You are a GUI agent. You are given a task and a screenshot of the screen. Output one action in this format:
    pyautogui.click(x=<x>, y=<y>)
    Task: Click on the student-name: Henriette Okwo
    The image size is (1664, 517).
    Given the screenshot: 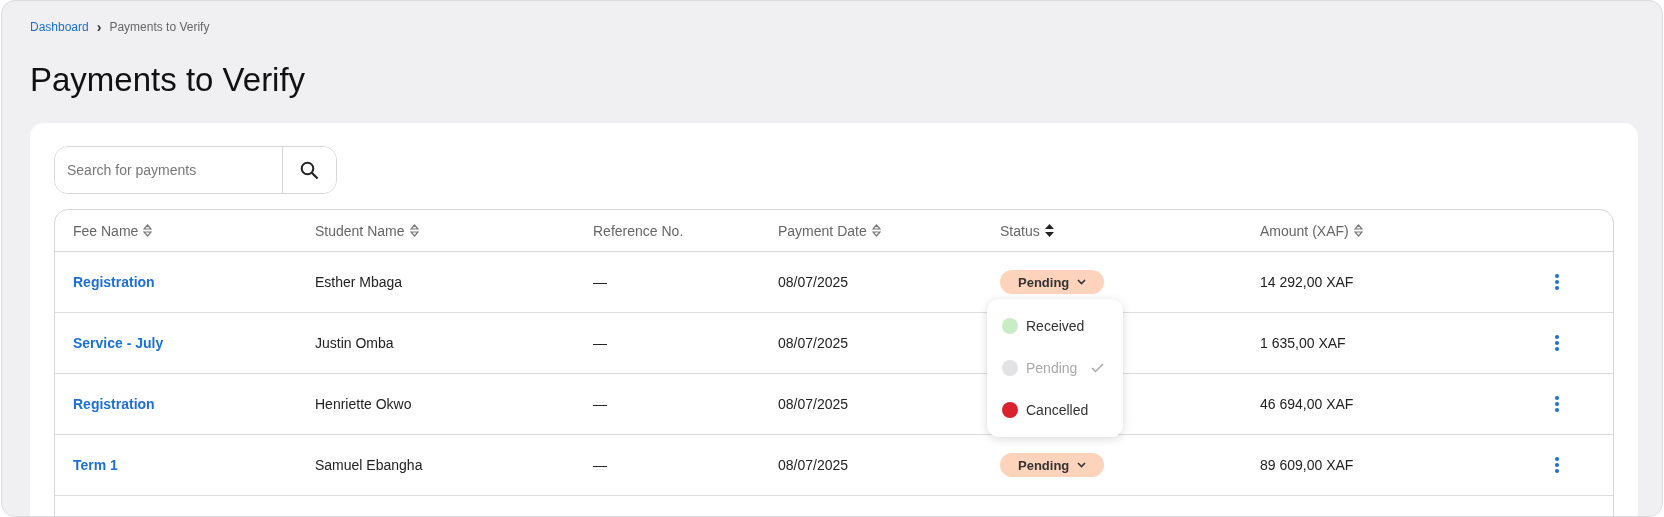 What is the action you would take?
    pyautogui.click(x=364, y=404)
    